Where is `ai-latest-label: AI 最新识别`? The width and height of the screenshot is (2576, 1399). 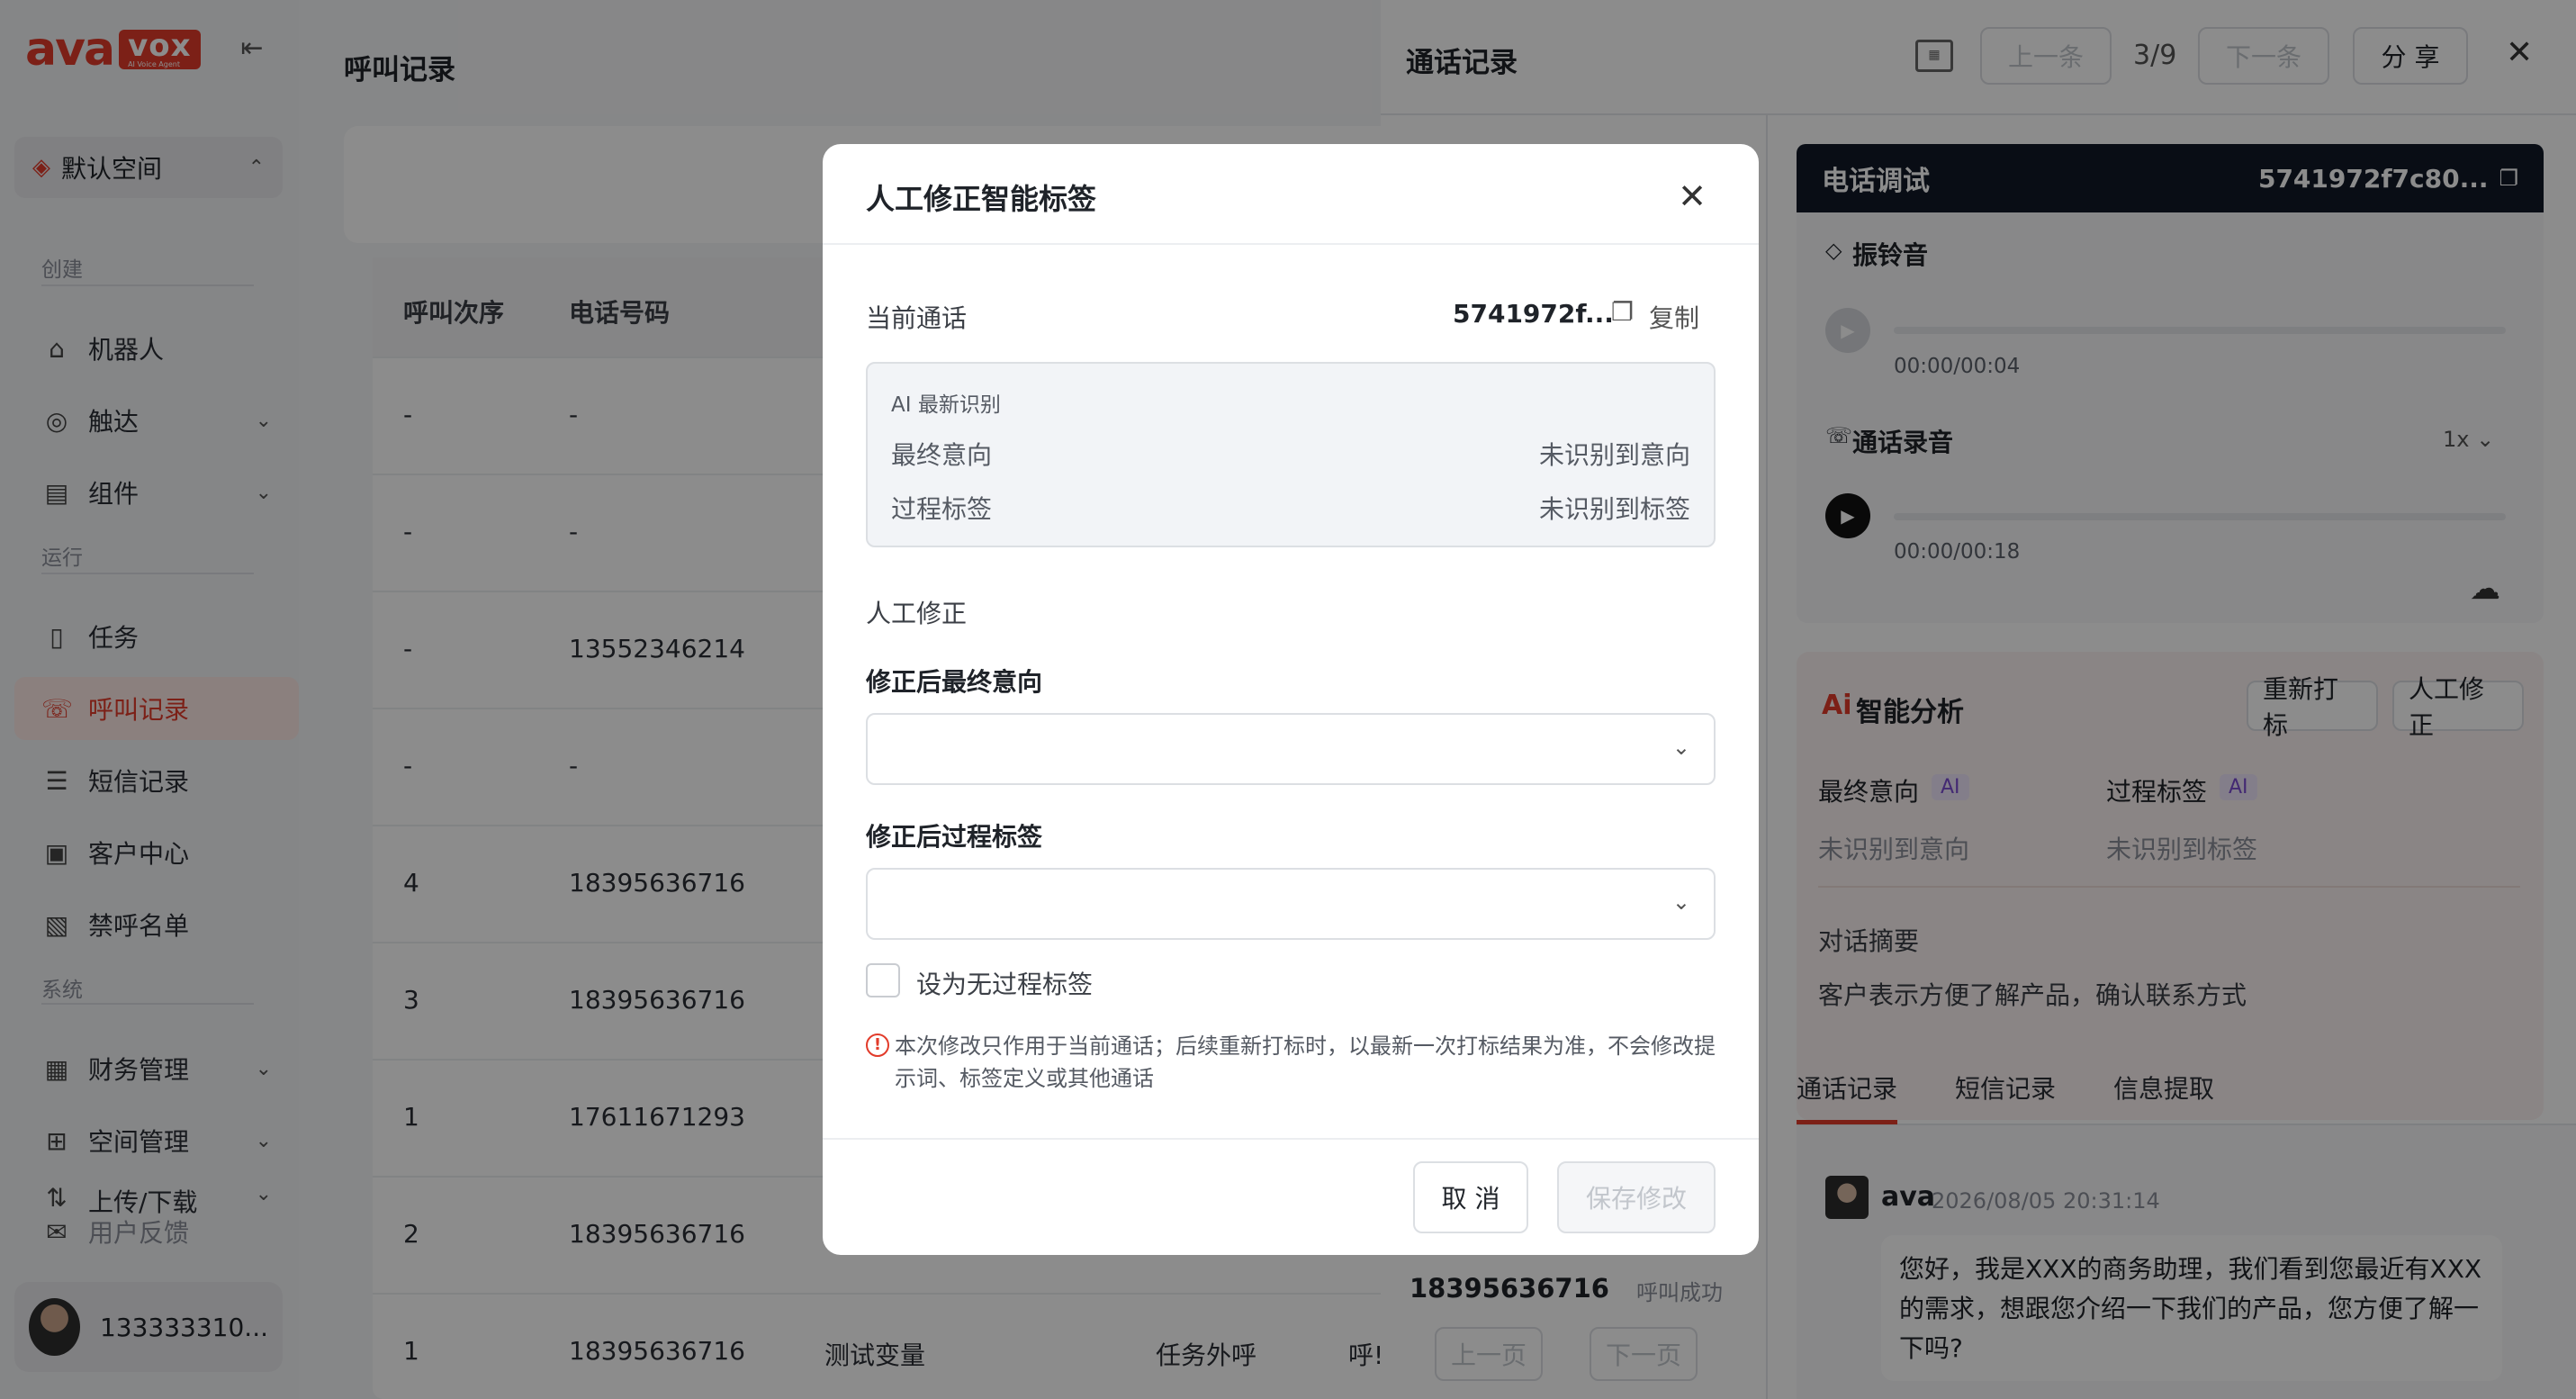
ai-latest-label: AI 最新识别 is located at coordinates (946, 405).